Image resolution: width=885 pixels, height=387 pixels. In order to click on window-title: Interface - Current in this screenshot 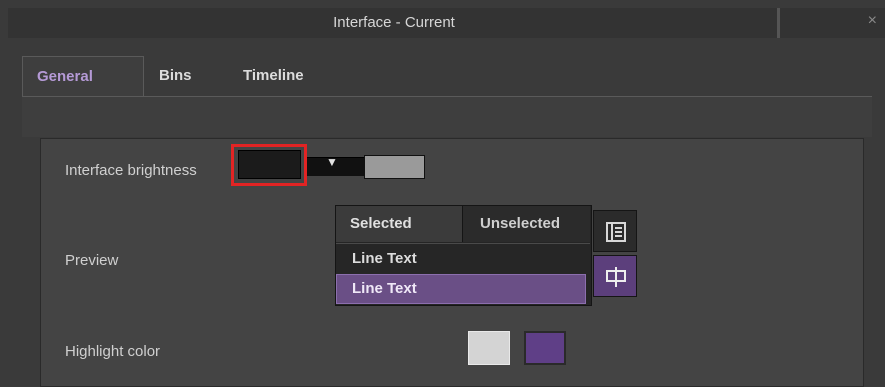, I will do `click(394, 22)`.